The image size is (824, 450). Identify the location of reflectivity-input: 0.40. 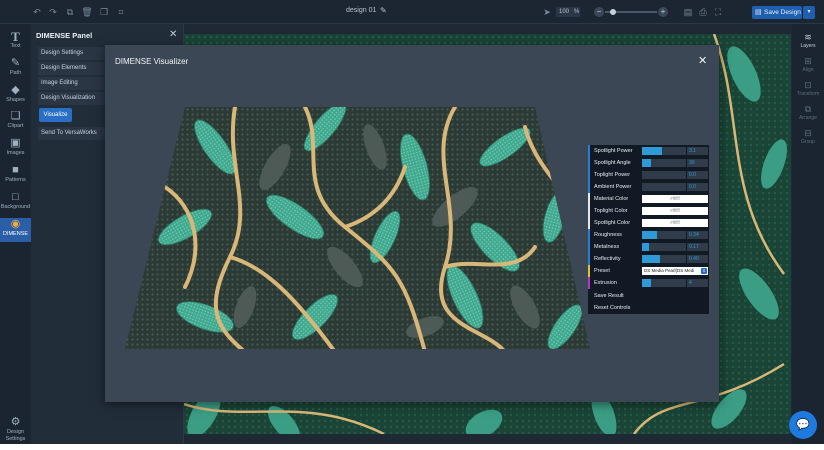
(697, 259).